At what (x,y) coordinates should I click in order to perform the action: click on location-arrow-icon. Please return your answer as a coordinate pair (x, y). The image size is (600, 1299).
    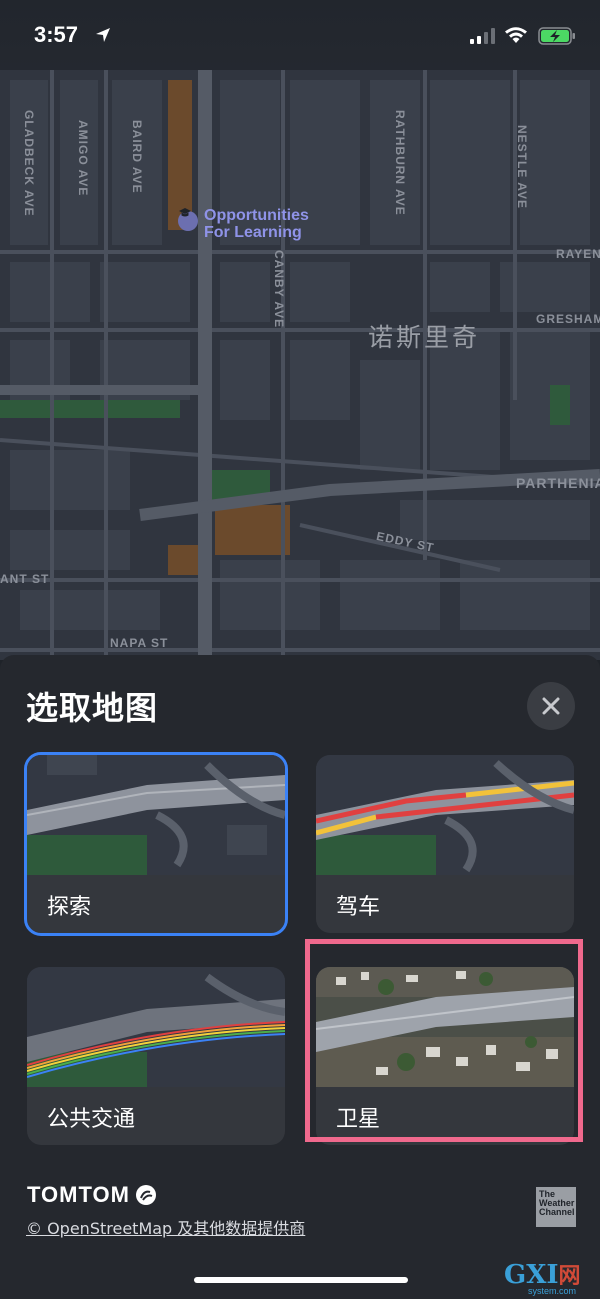
    Looking at the image, I should click on (103, 35).